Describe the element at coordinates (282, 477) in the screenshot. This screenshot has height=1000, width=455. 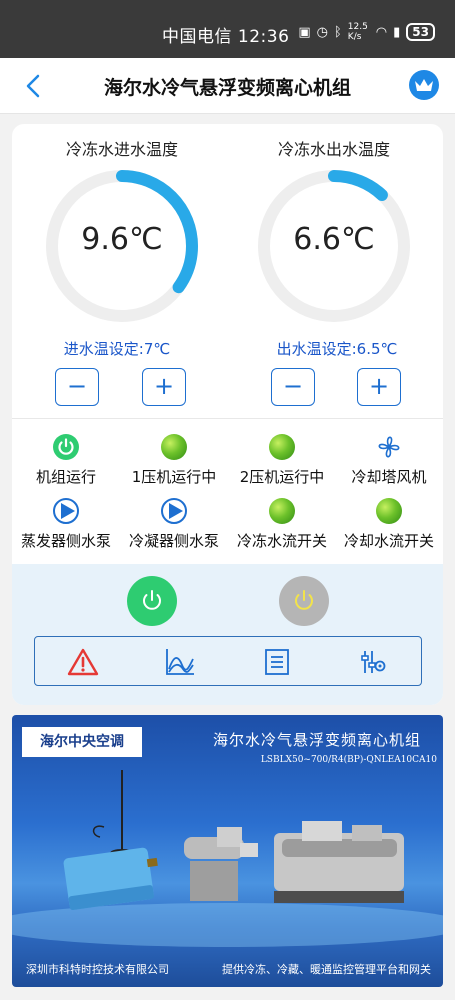
I see `status-label: 2压机运行中` at that location.